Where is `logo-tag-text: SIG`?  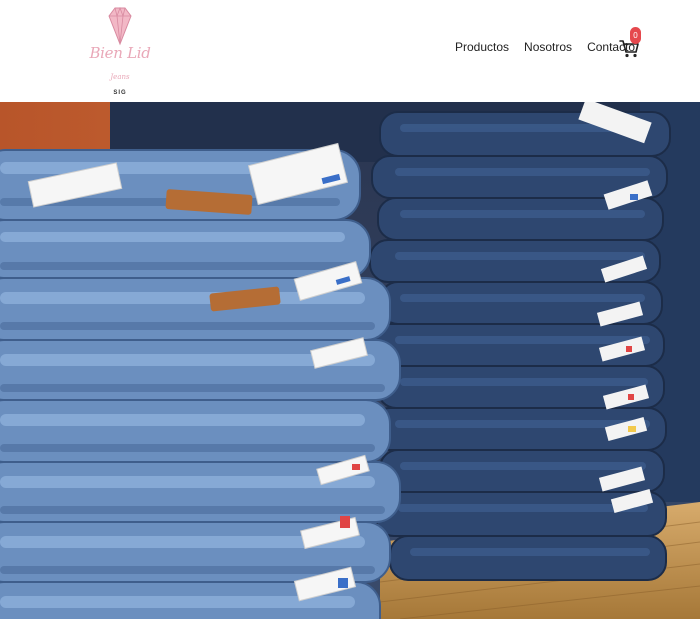 logo-tag-text: SIG is located at coordinates (120, 93).